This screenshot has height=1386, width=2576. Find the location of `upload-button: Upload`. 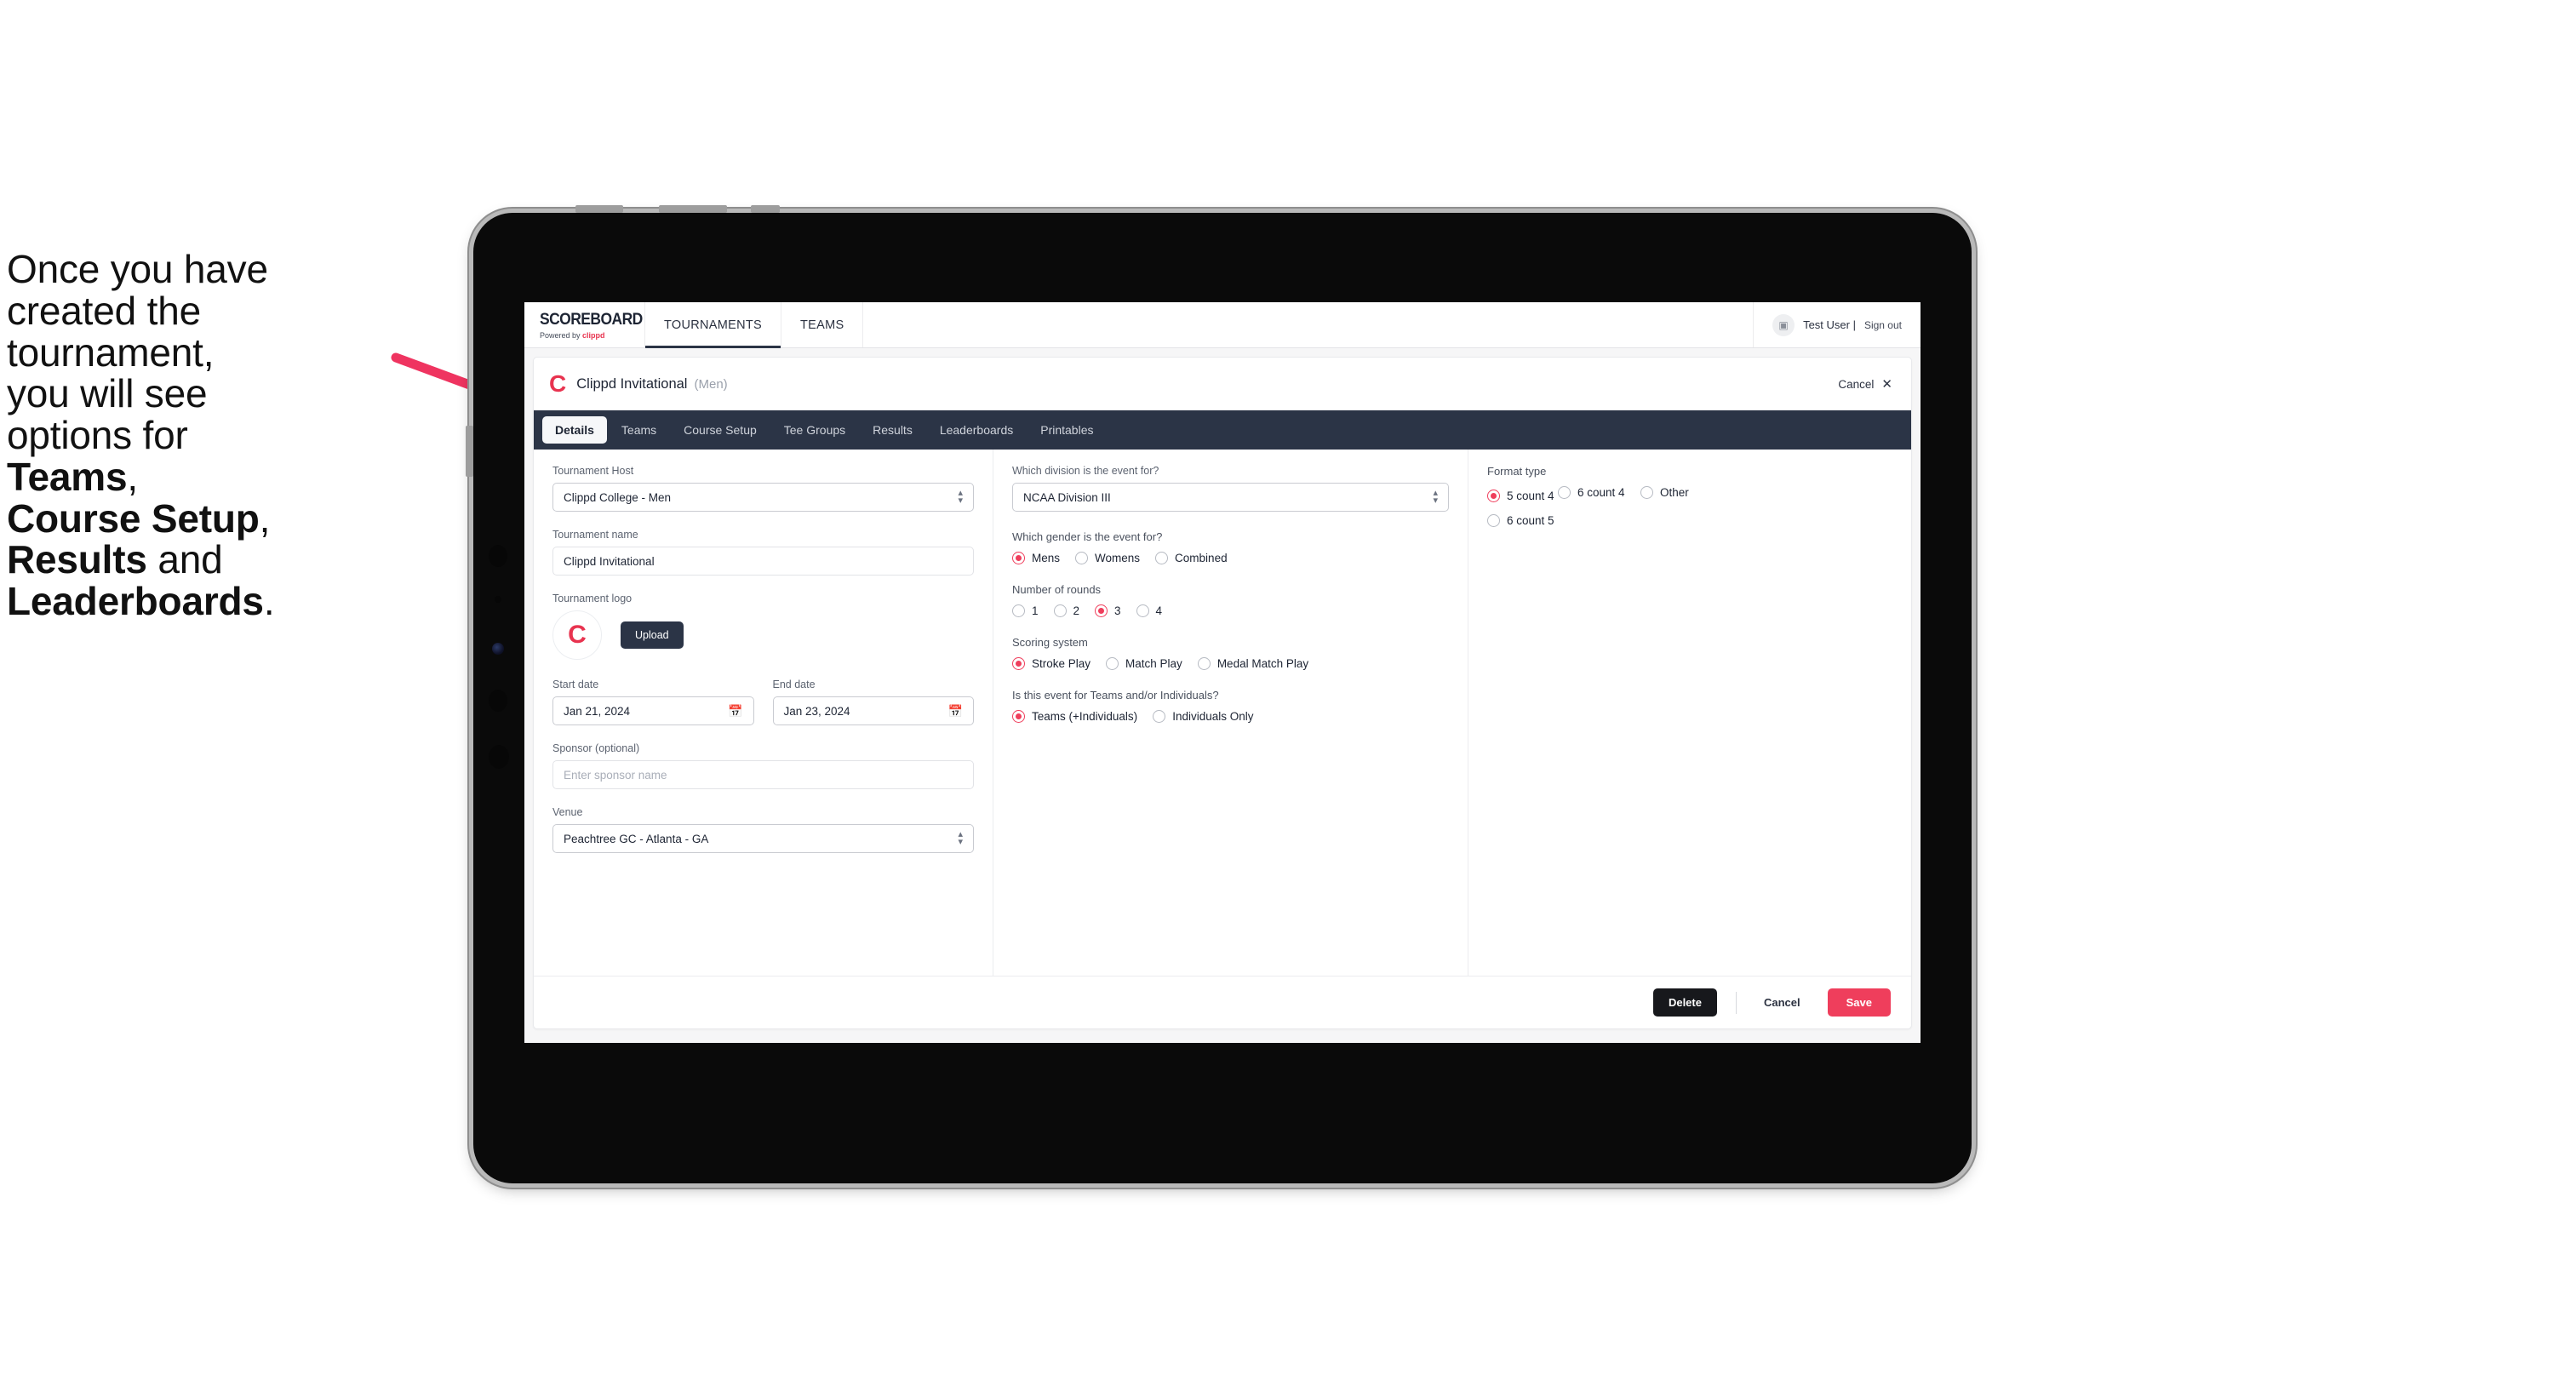

upload-button: Upload is located at coordinates (652, 635).